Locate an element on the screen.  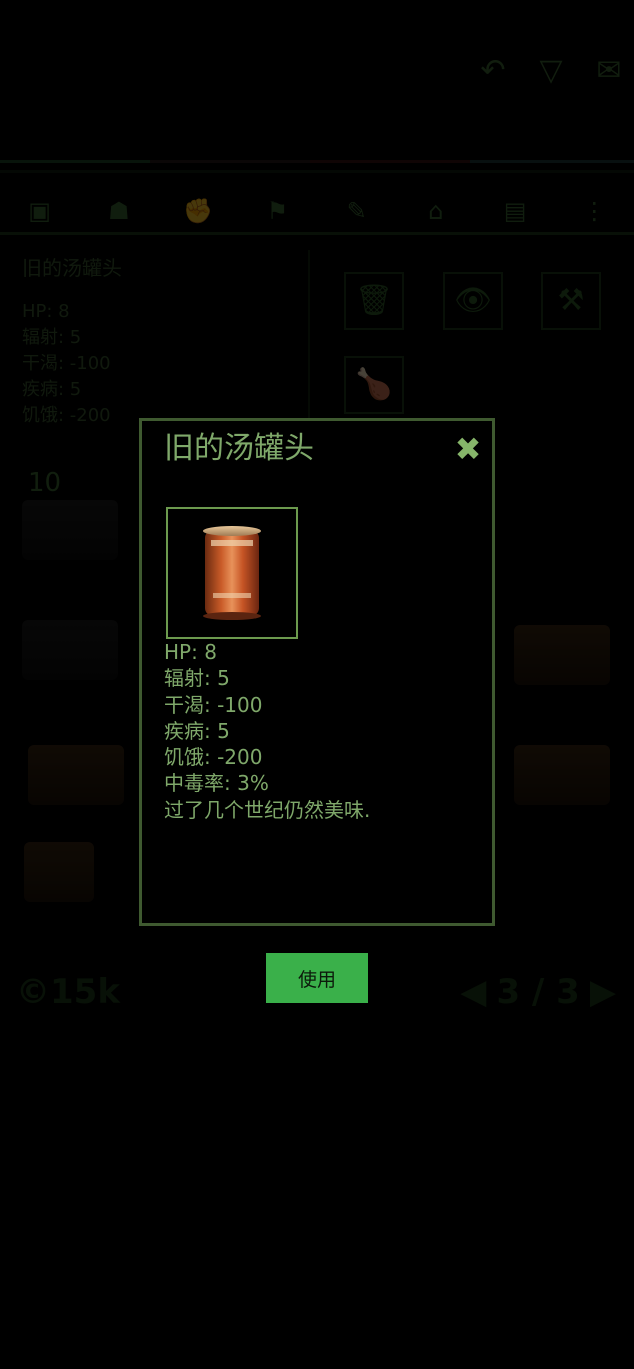
coin-balance: ©15k is located at coordinates (68, 992).